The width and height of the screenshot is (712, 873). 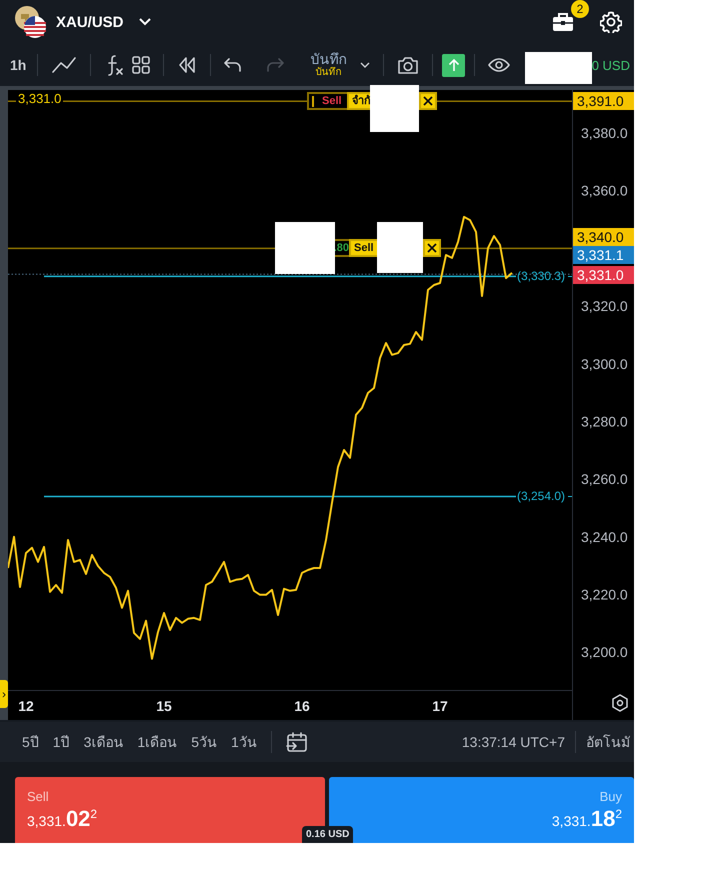 I want to click on axis-label: 3,380.0, so click(x=604, y=132).